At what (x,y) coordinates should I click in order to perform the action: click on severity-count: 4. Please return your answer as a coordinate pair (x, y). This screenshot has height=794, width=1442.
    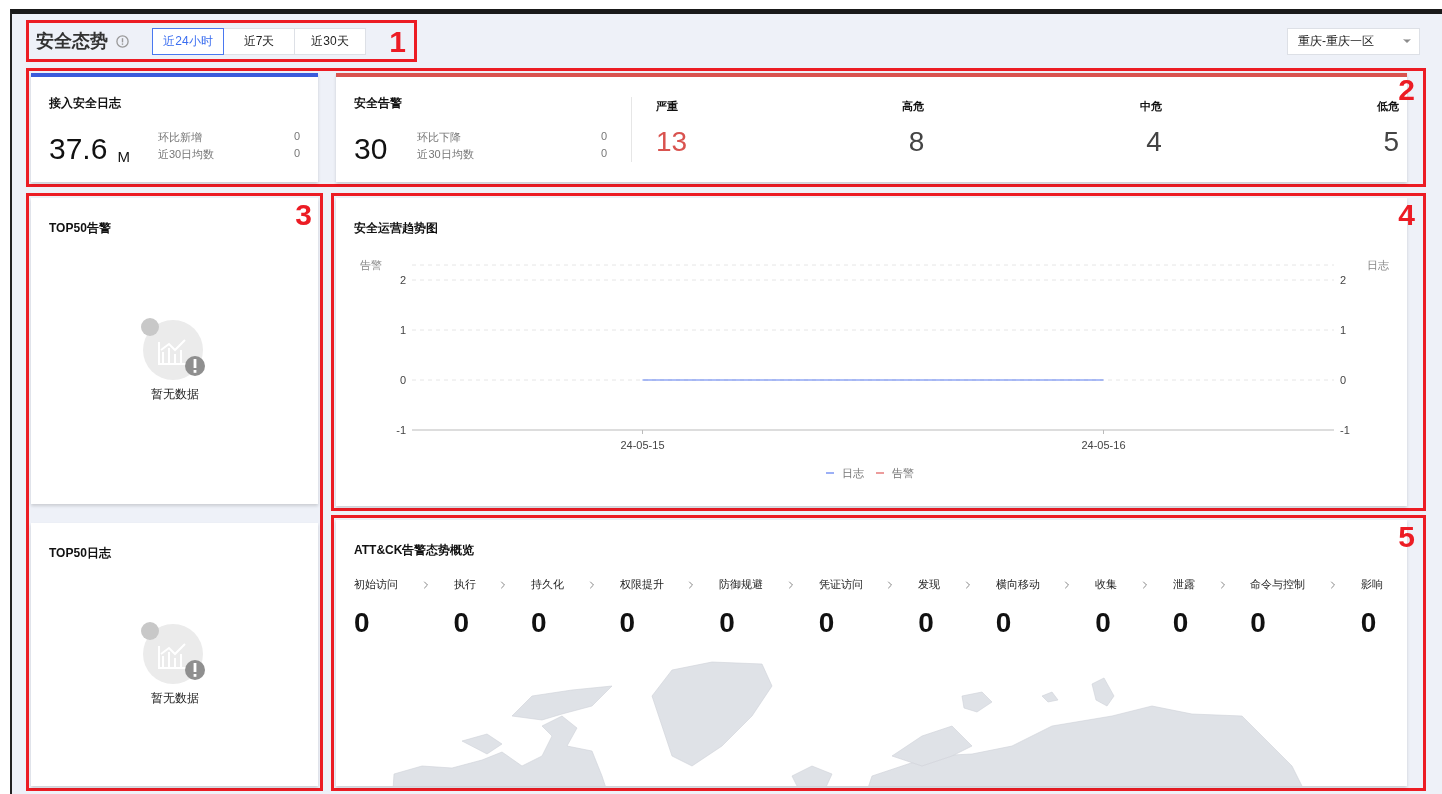
    Looking at the image, I should click on (1154, 142).